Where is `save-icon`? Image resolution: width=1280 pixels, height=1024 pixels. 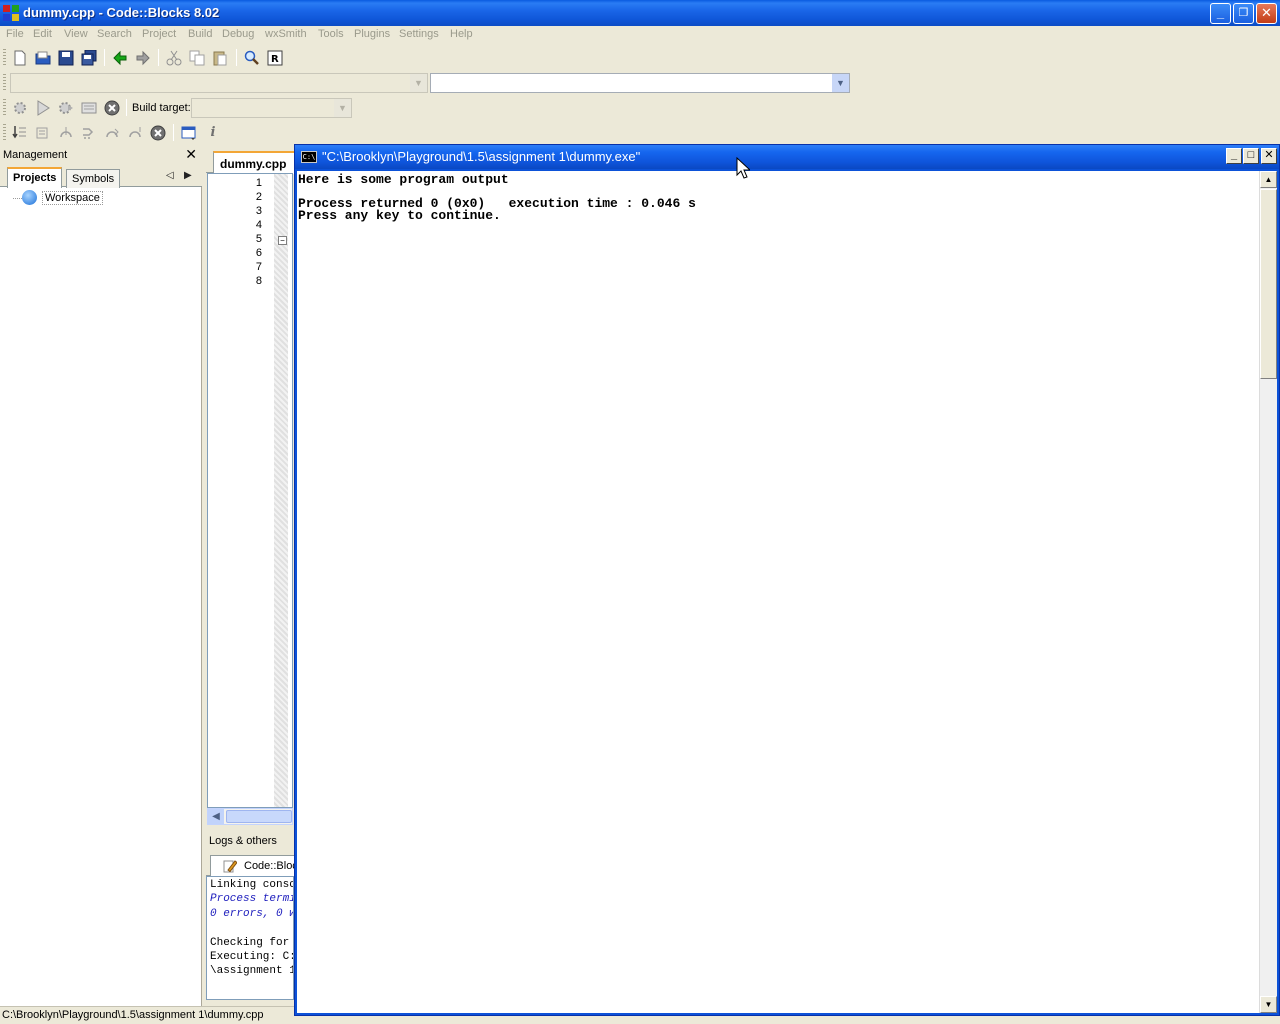
save-icon is located at coordinates (66, 58).